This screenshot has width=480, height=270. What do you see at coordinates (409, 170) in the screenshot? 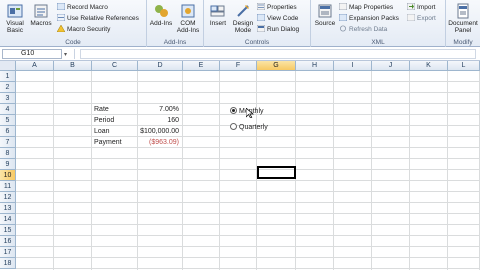
I see `gridline-col-j` at bounding box center [409, 170].